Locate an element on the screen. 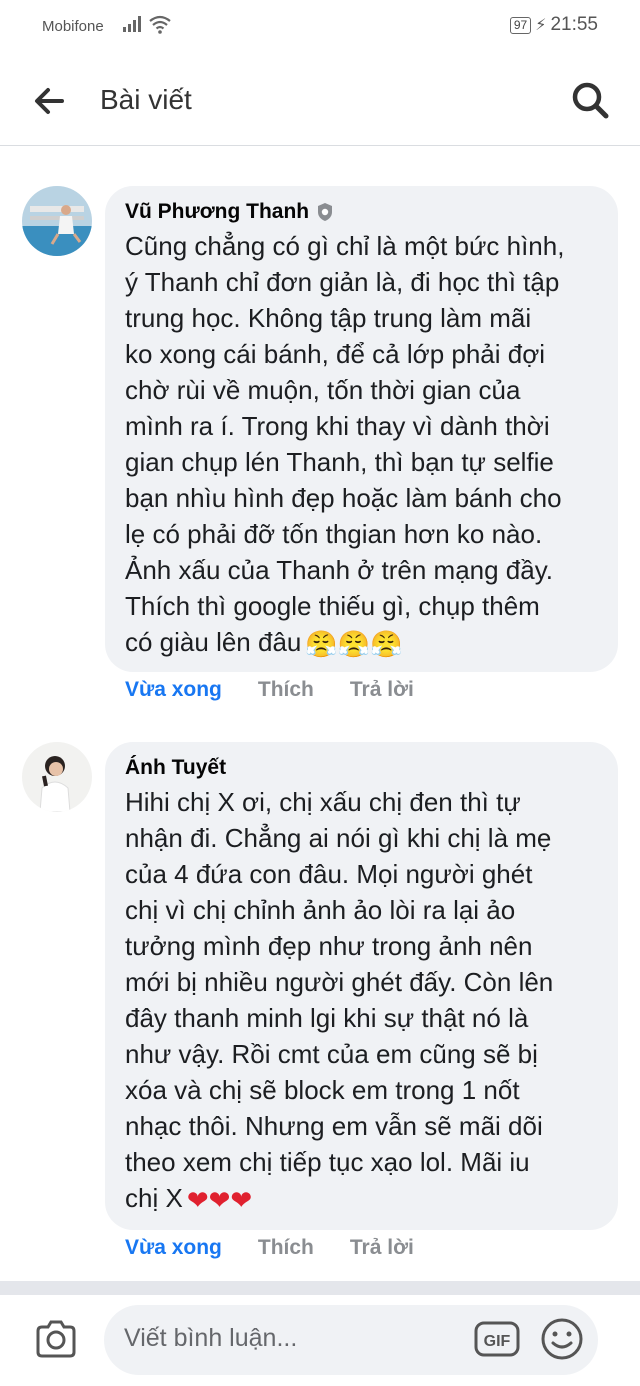 The height and width of the screenshot is (1386, 640). status-bar: Mobifone 97 ⚡ 21:55 is located at coordinates (320, 27).